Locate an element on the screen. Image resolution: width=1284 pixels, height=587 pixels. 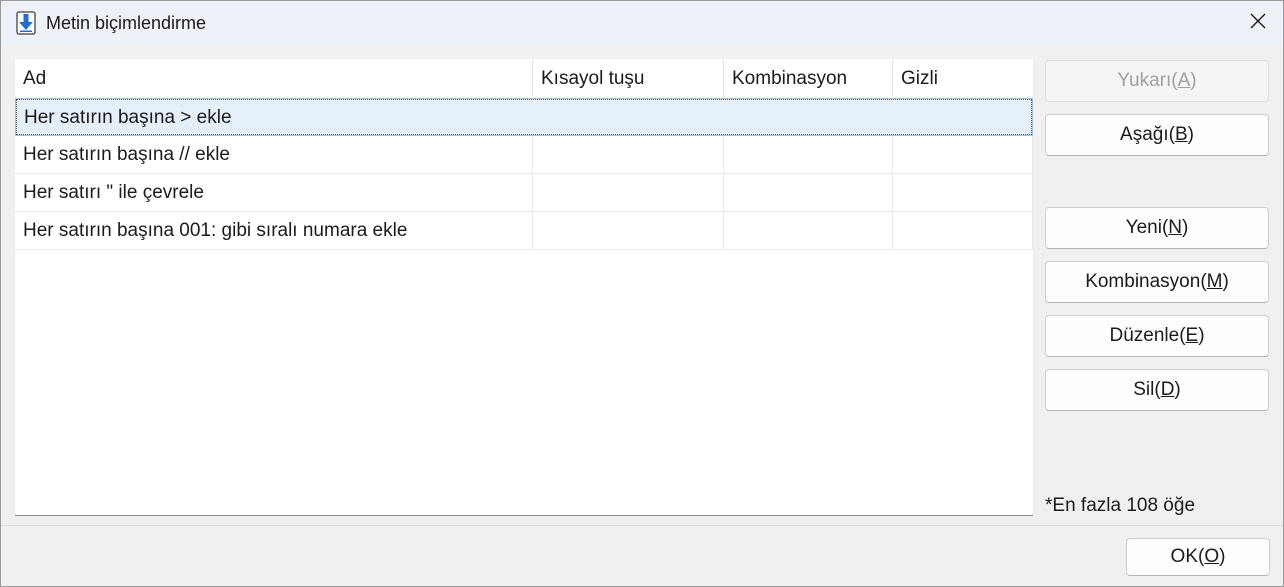
ok-button-label: OK is located at coordinates (1184, 556).